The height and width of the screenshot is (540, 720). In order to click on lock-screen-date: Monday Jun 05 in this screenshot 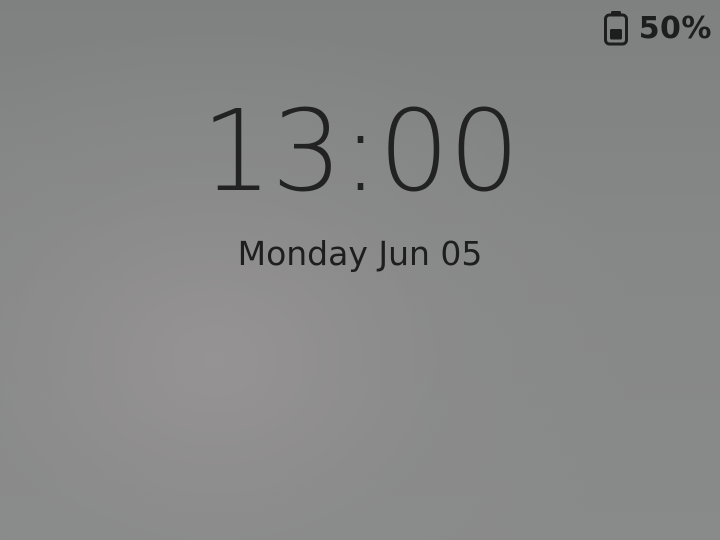, I will do `click(360, 253)`.